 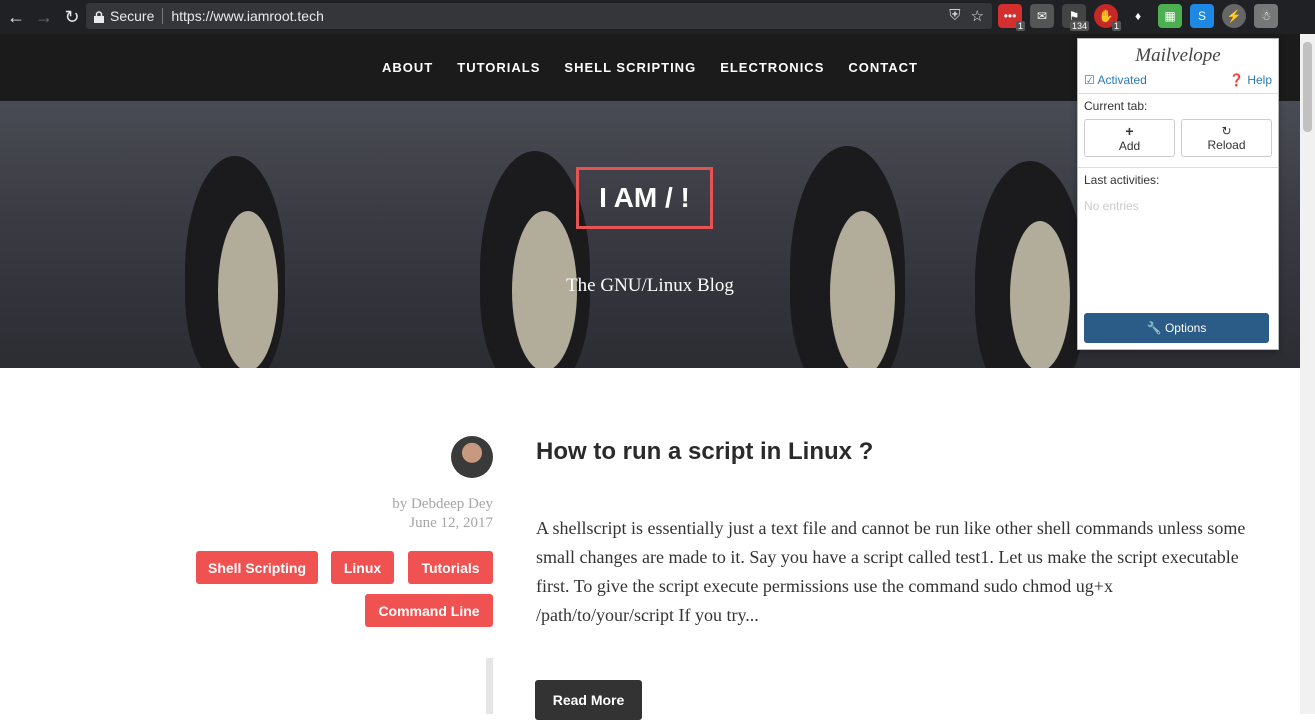 I want to click on nav-shell-scripting: SHELL SCRIPTING, so click(x=630, y=67).